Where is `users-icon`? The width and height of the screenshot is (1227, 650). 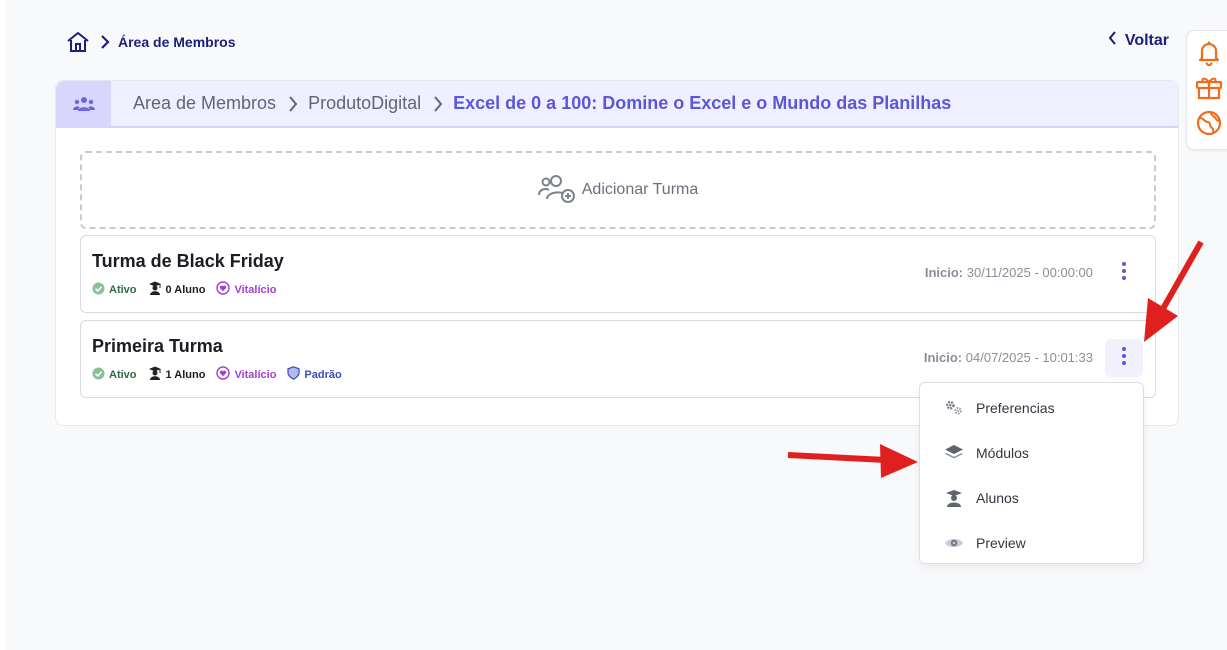 users-icon is located at coordinates (83, 103).